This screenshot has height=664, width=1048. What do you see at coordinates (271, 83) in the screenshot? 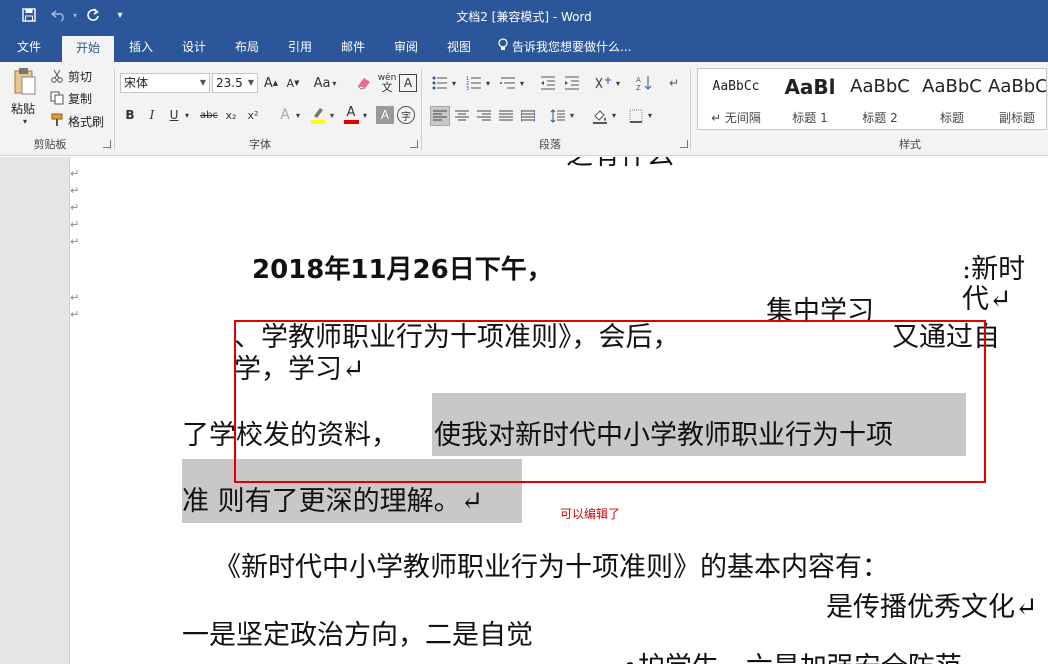
I see `grow-font-icon: A ▲` at bounding box center [271, 83].